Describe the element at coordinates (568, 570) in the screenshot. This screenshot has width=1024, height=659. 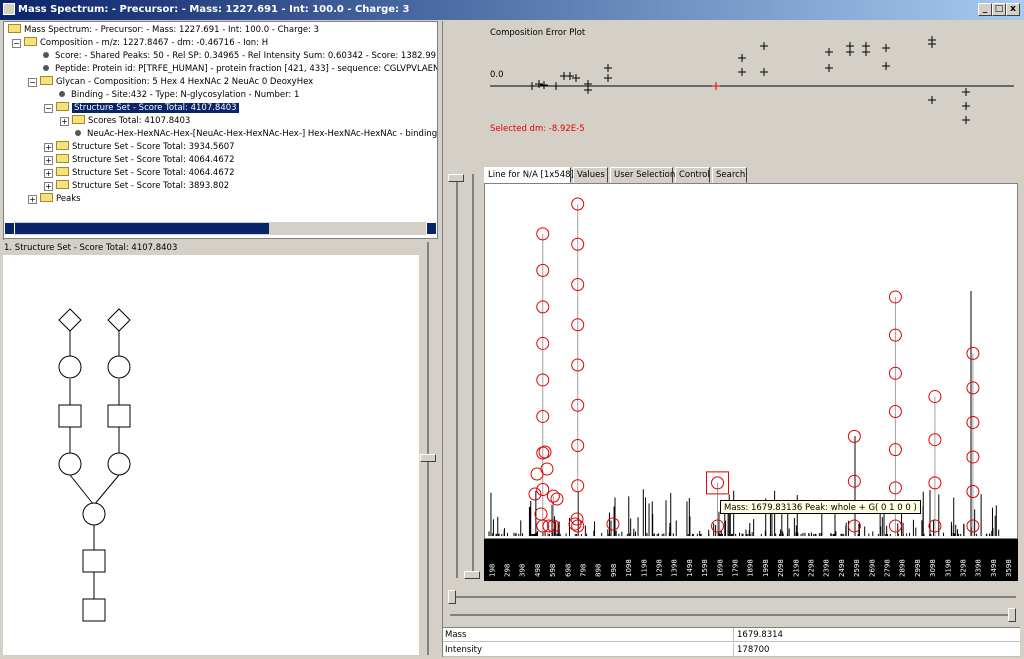
I see `x-tick-label: 698` at that location.